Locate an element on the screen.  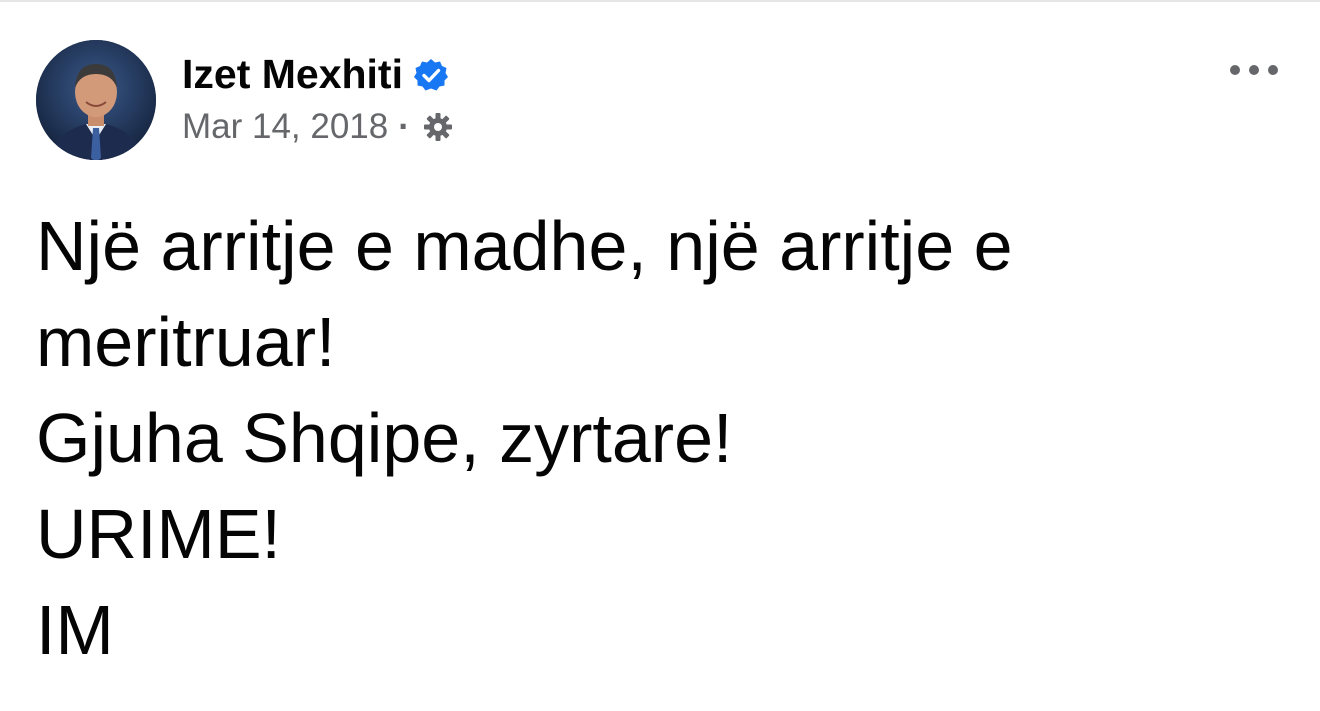
top-divider is located at coordinates (660, 1).